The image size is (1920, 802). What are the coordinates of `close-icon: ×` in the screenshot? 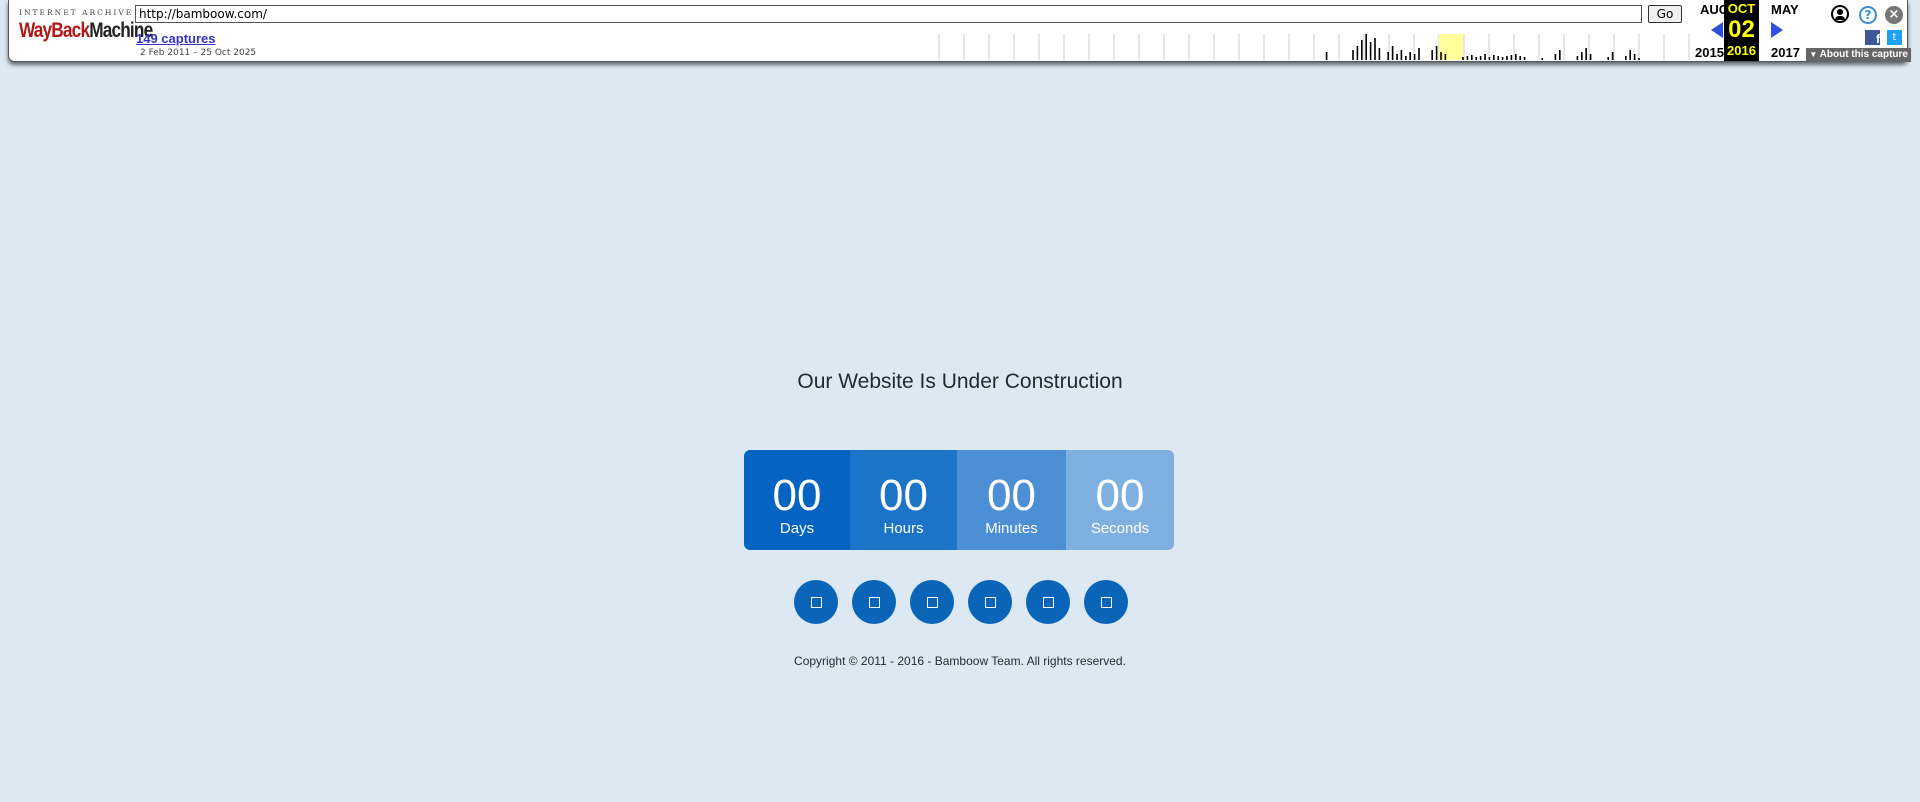 It's located at (1894, 15).